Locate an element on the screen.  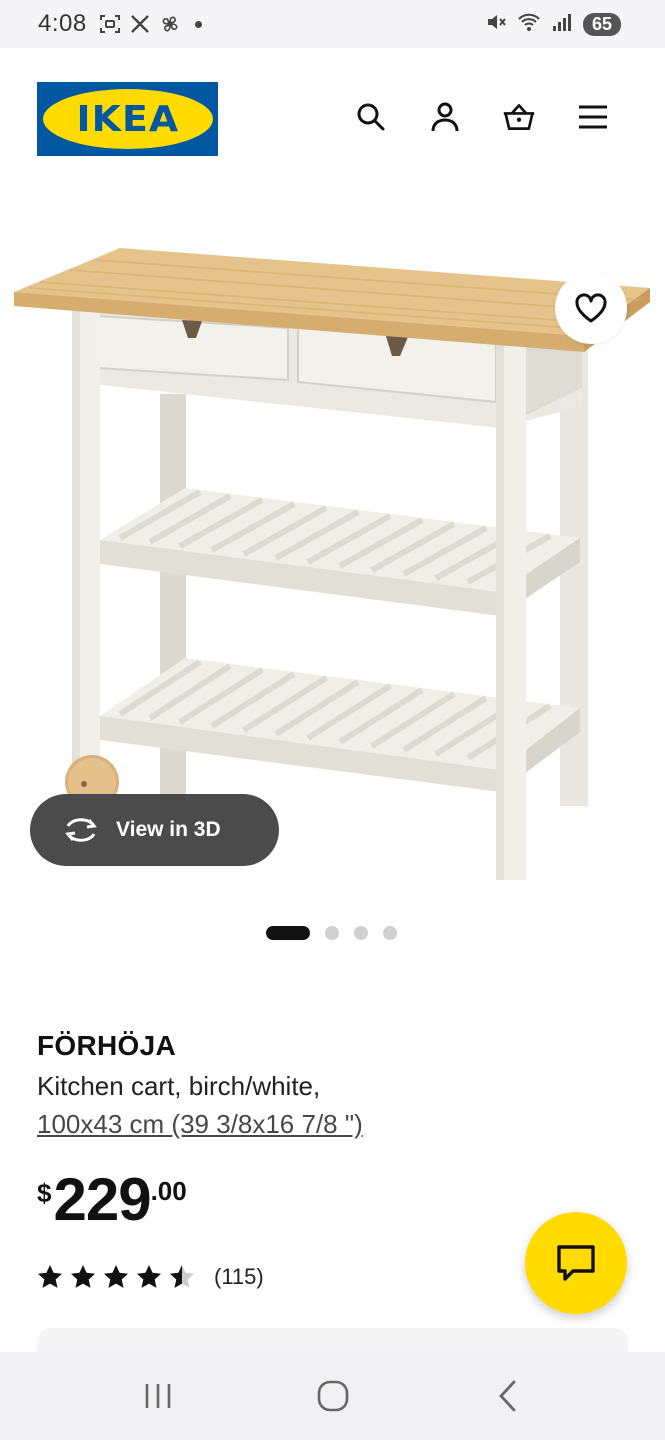
price-currency: $ is located at coordinates (44, 1193).